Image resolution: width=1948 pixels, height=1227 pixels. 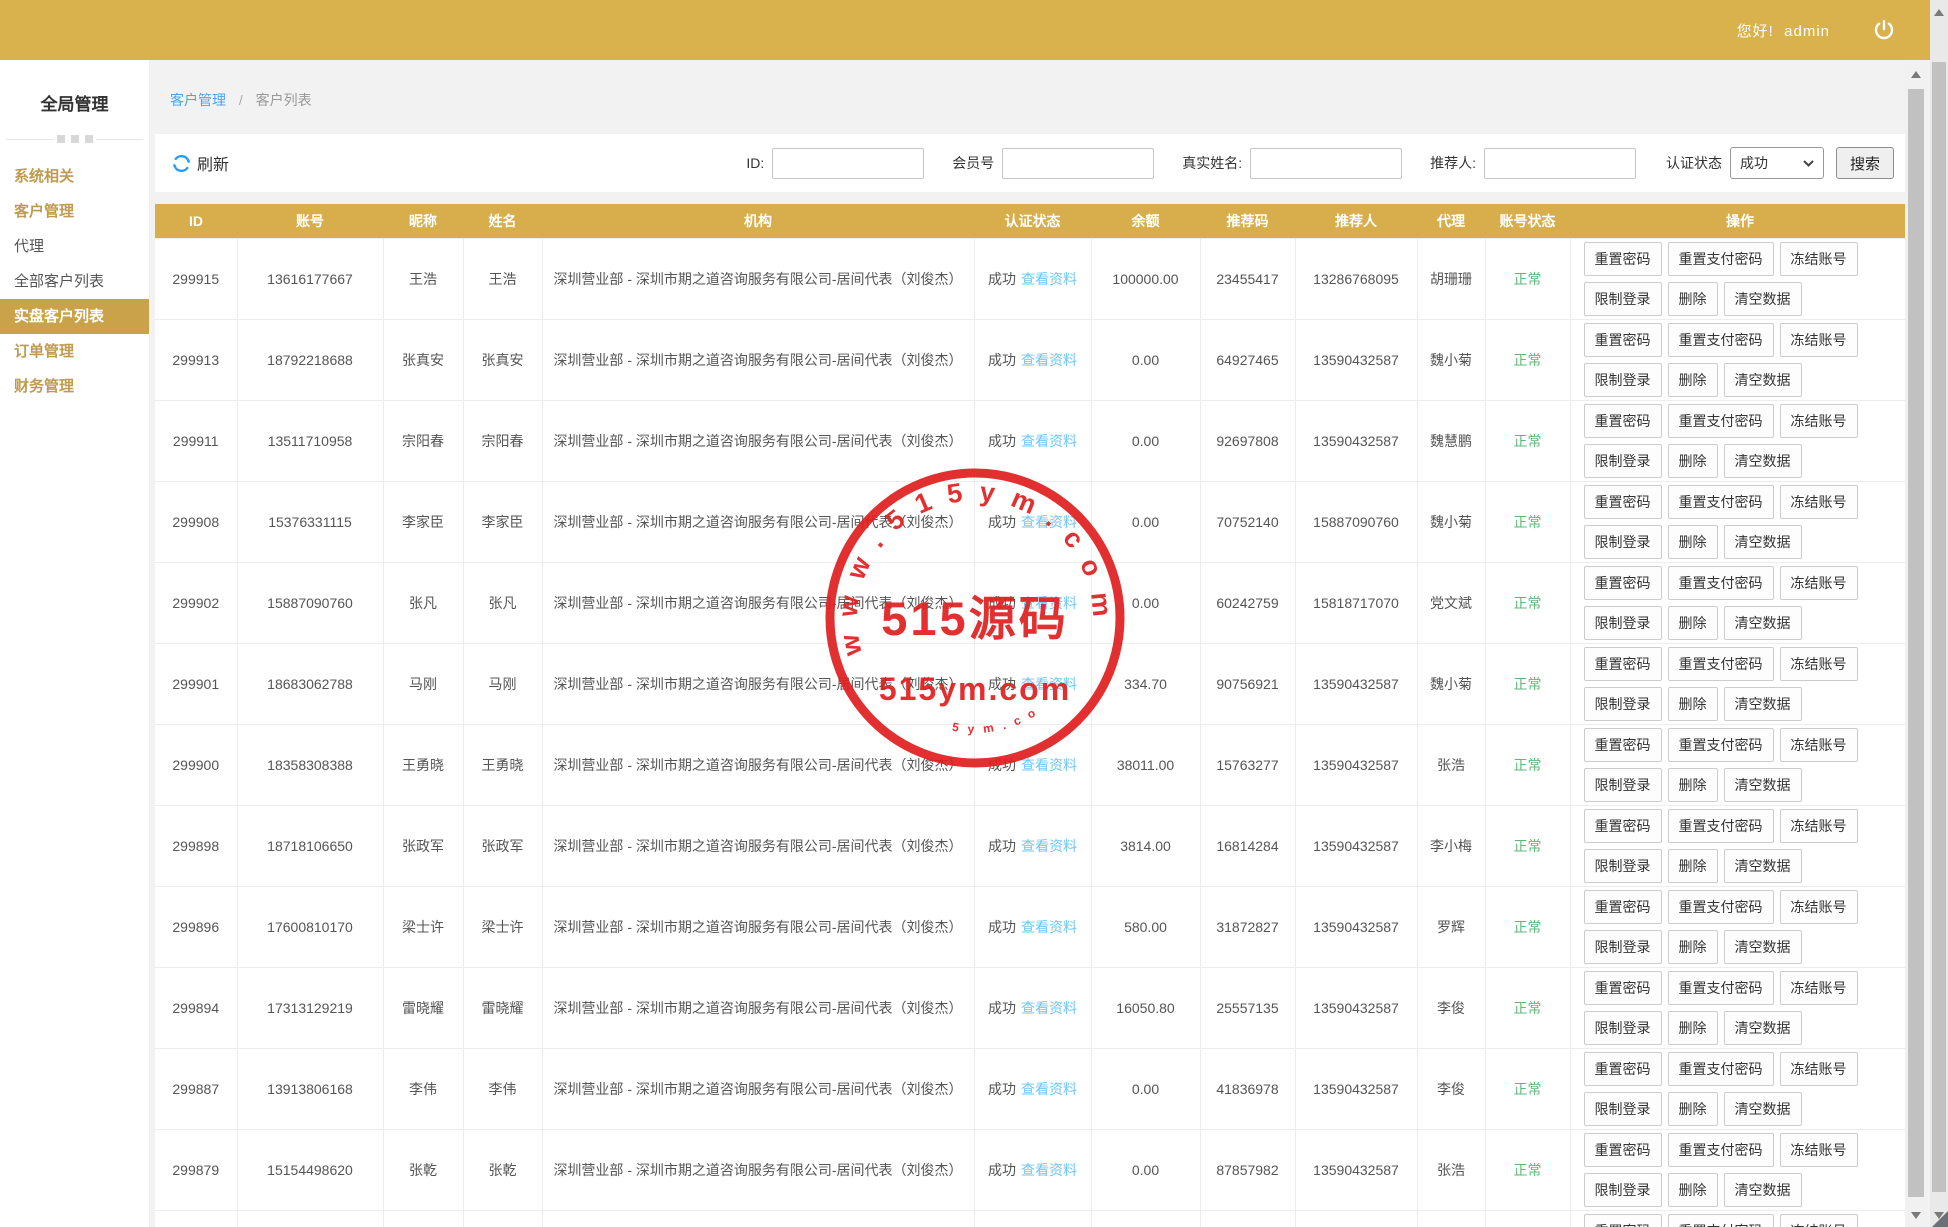 I want to click on sidebar-item-客户管理: 客户管理, so click(x=74, y=211).